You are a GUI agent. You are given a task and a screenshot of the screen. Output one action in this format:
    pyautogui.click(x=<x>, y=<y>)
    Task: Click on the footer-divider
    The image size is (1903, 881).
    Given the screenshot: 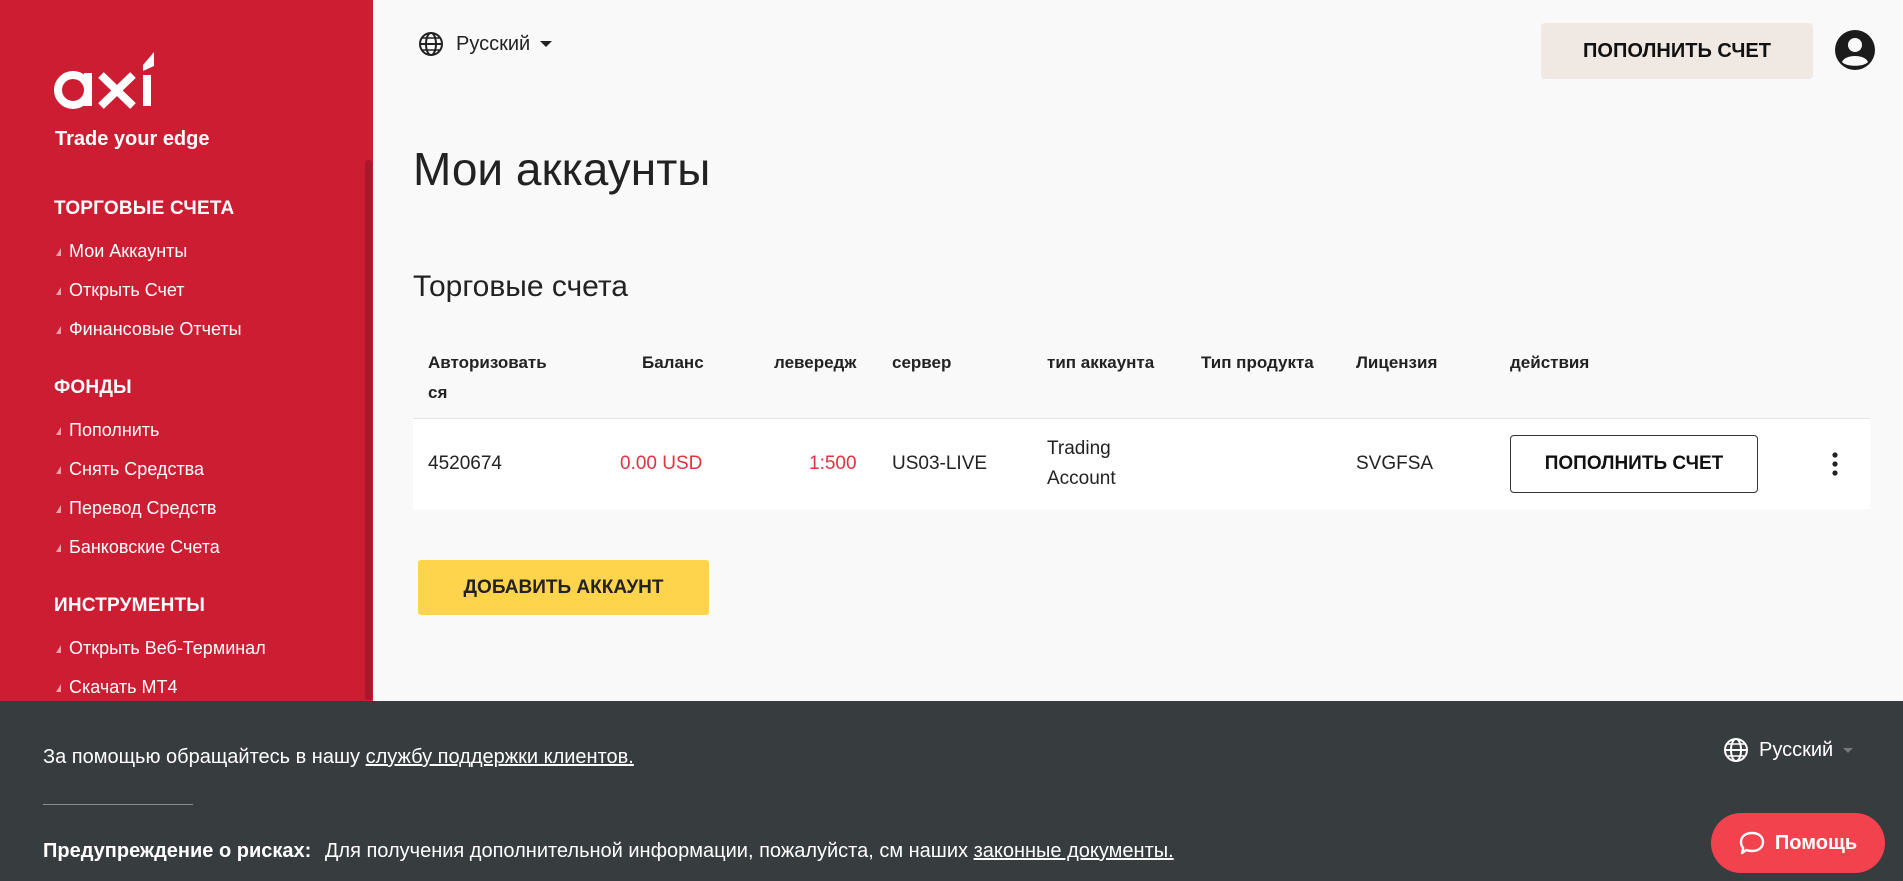 What is the action you would take?
    pyautogui.click(x=118, y=804)
    